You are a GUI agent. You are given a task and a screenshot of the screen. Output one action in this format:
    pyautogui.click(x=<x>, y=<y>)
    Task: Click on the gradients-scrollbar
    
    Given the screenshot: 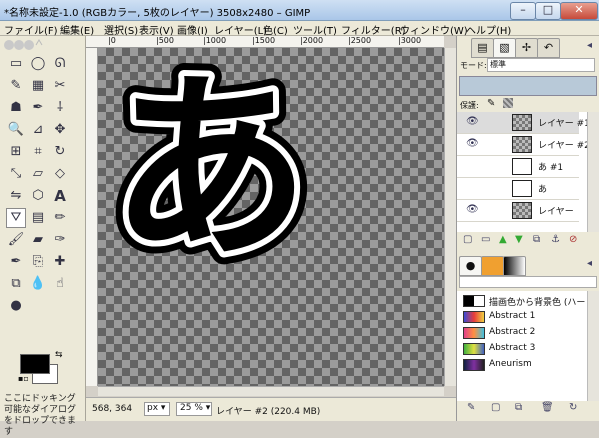 What is the action you would take?
    pyautogui.click(x=593, y=346)
    